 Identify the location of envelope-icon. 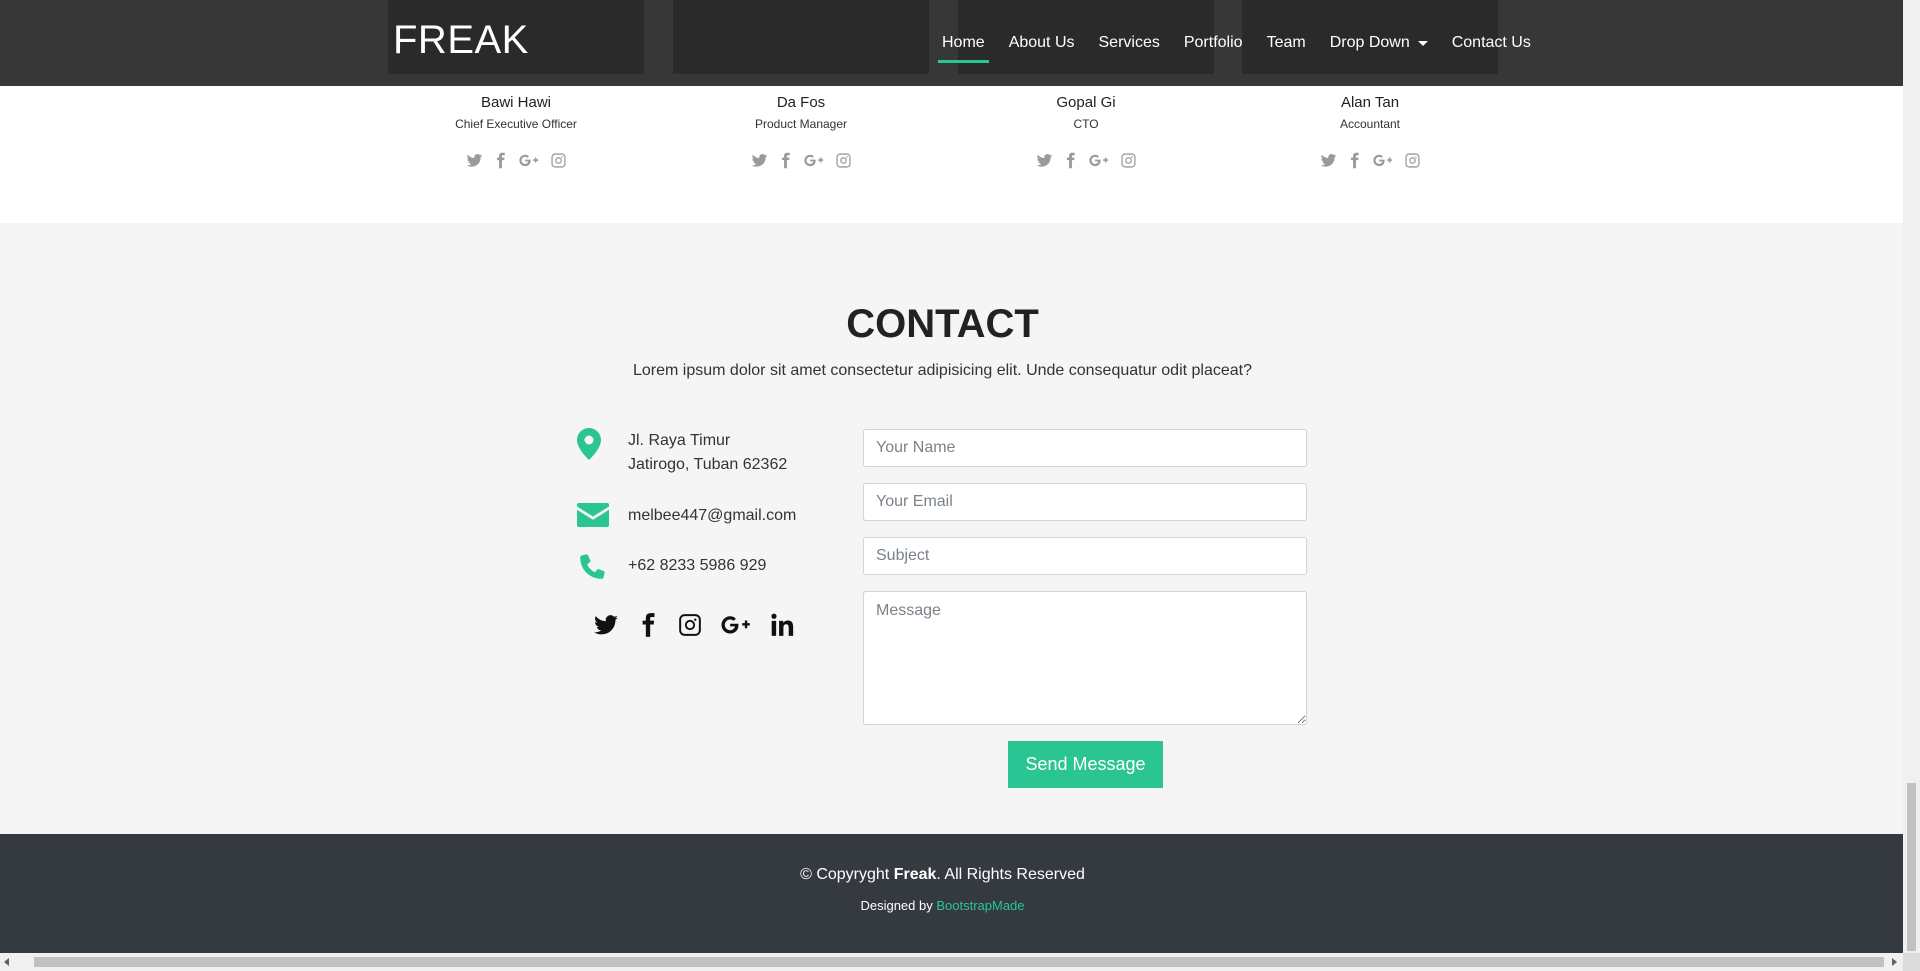
(593, 515).